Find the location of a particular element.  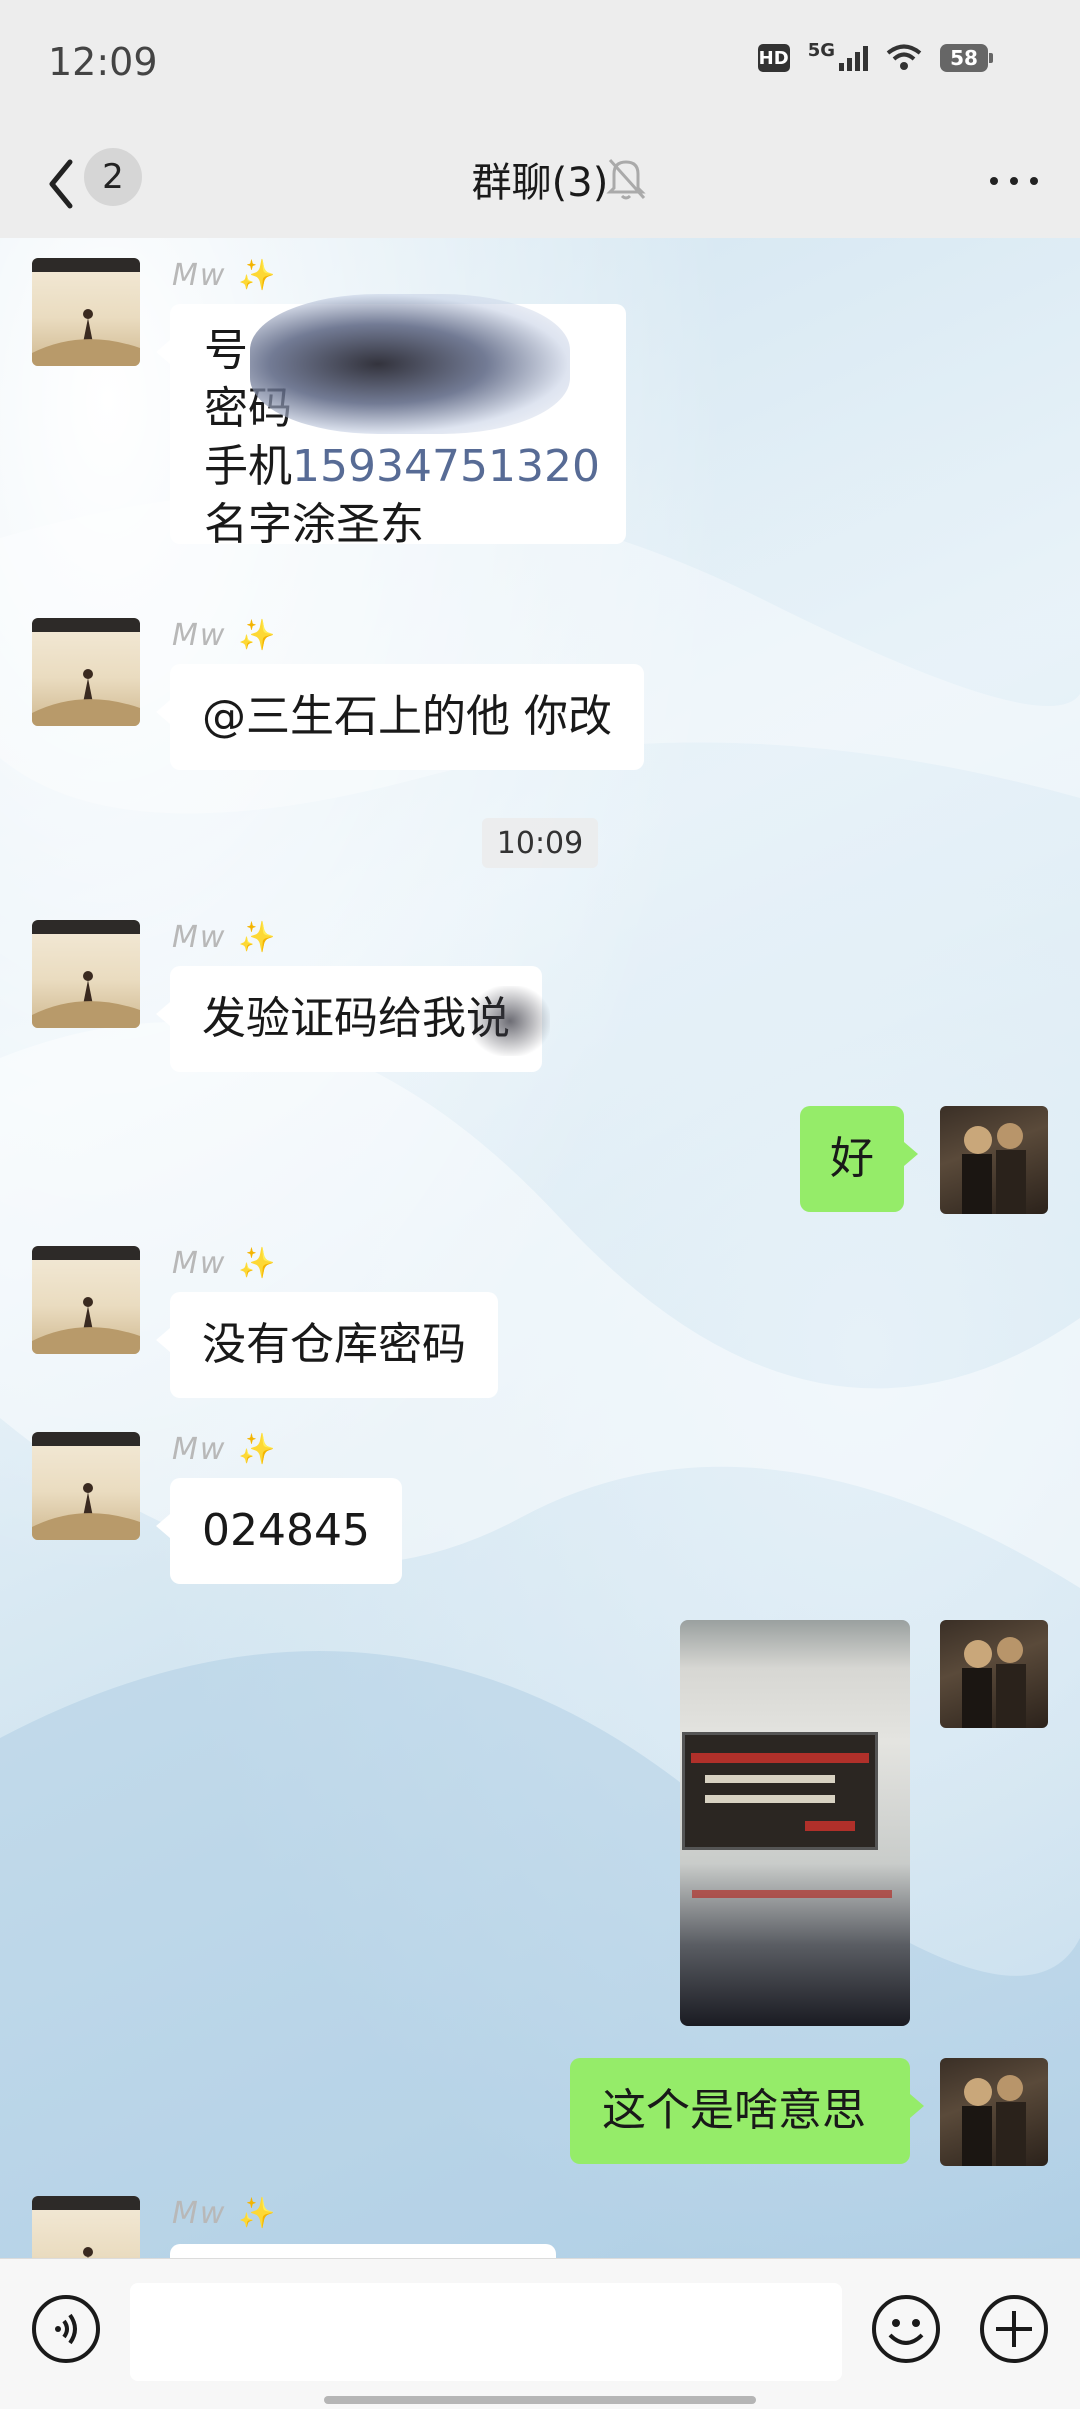

status-time: 12:09 is located at coordinates (103, 62).